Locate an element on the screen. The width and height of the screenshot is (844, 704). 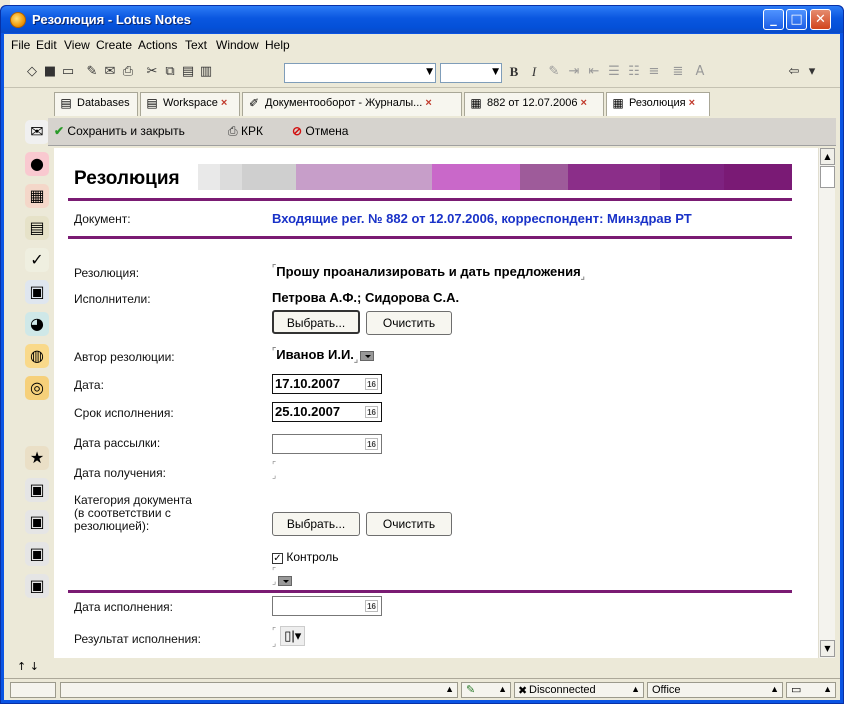
exec-result-field: ⌜ ⌟ ▯|▾ is located at coordinates (289, 637).